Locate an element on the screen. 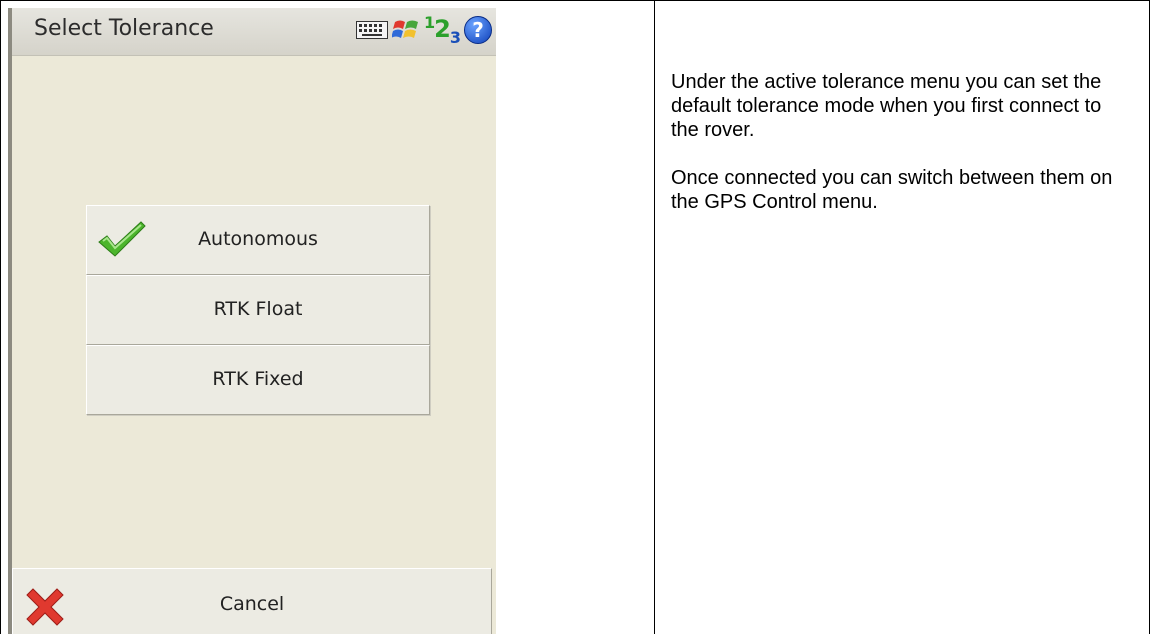 The image size is (1150, 634). option-rtk-fixed-button: RTK Fixed is located at coordinates (258, 380).